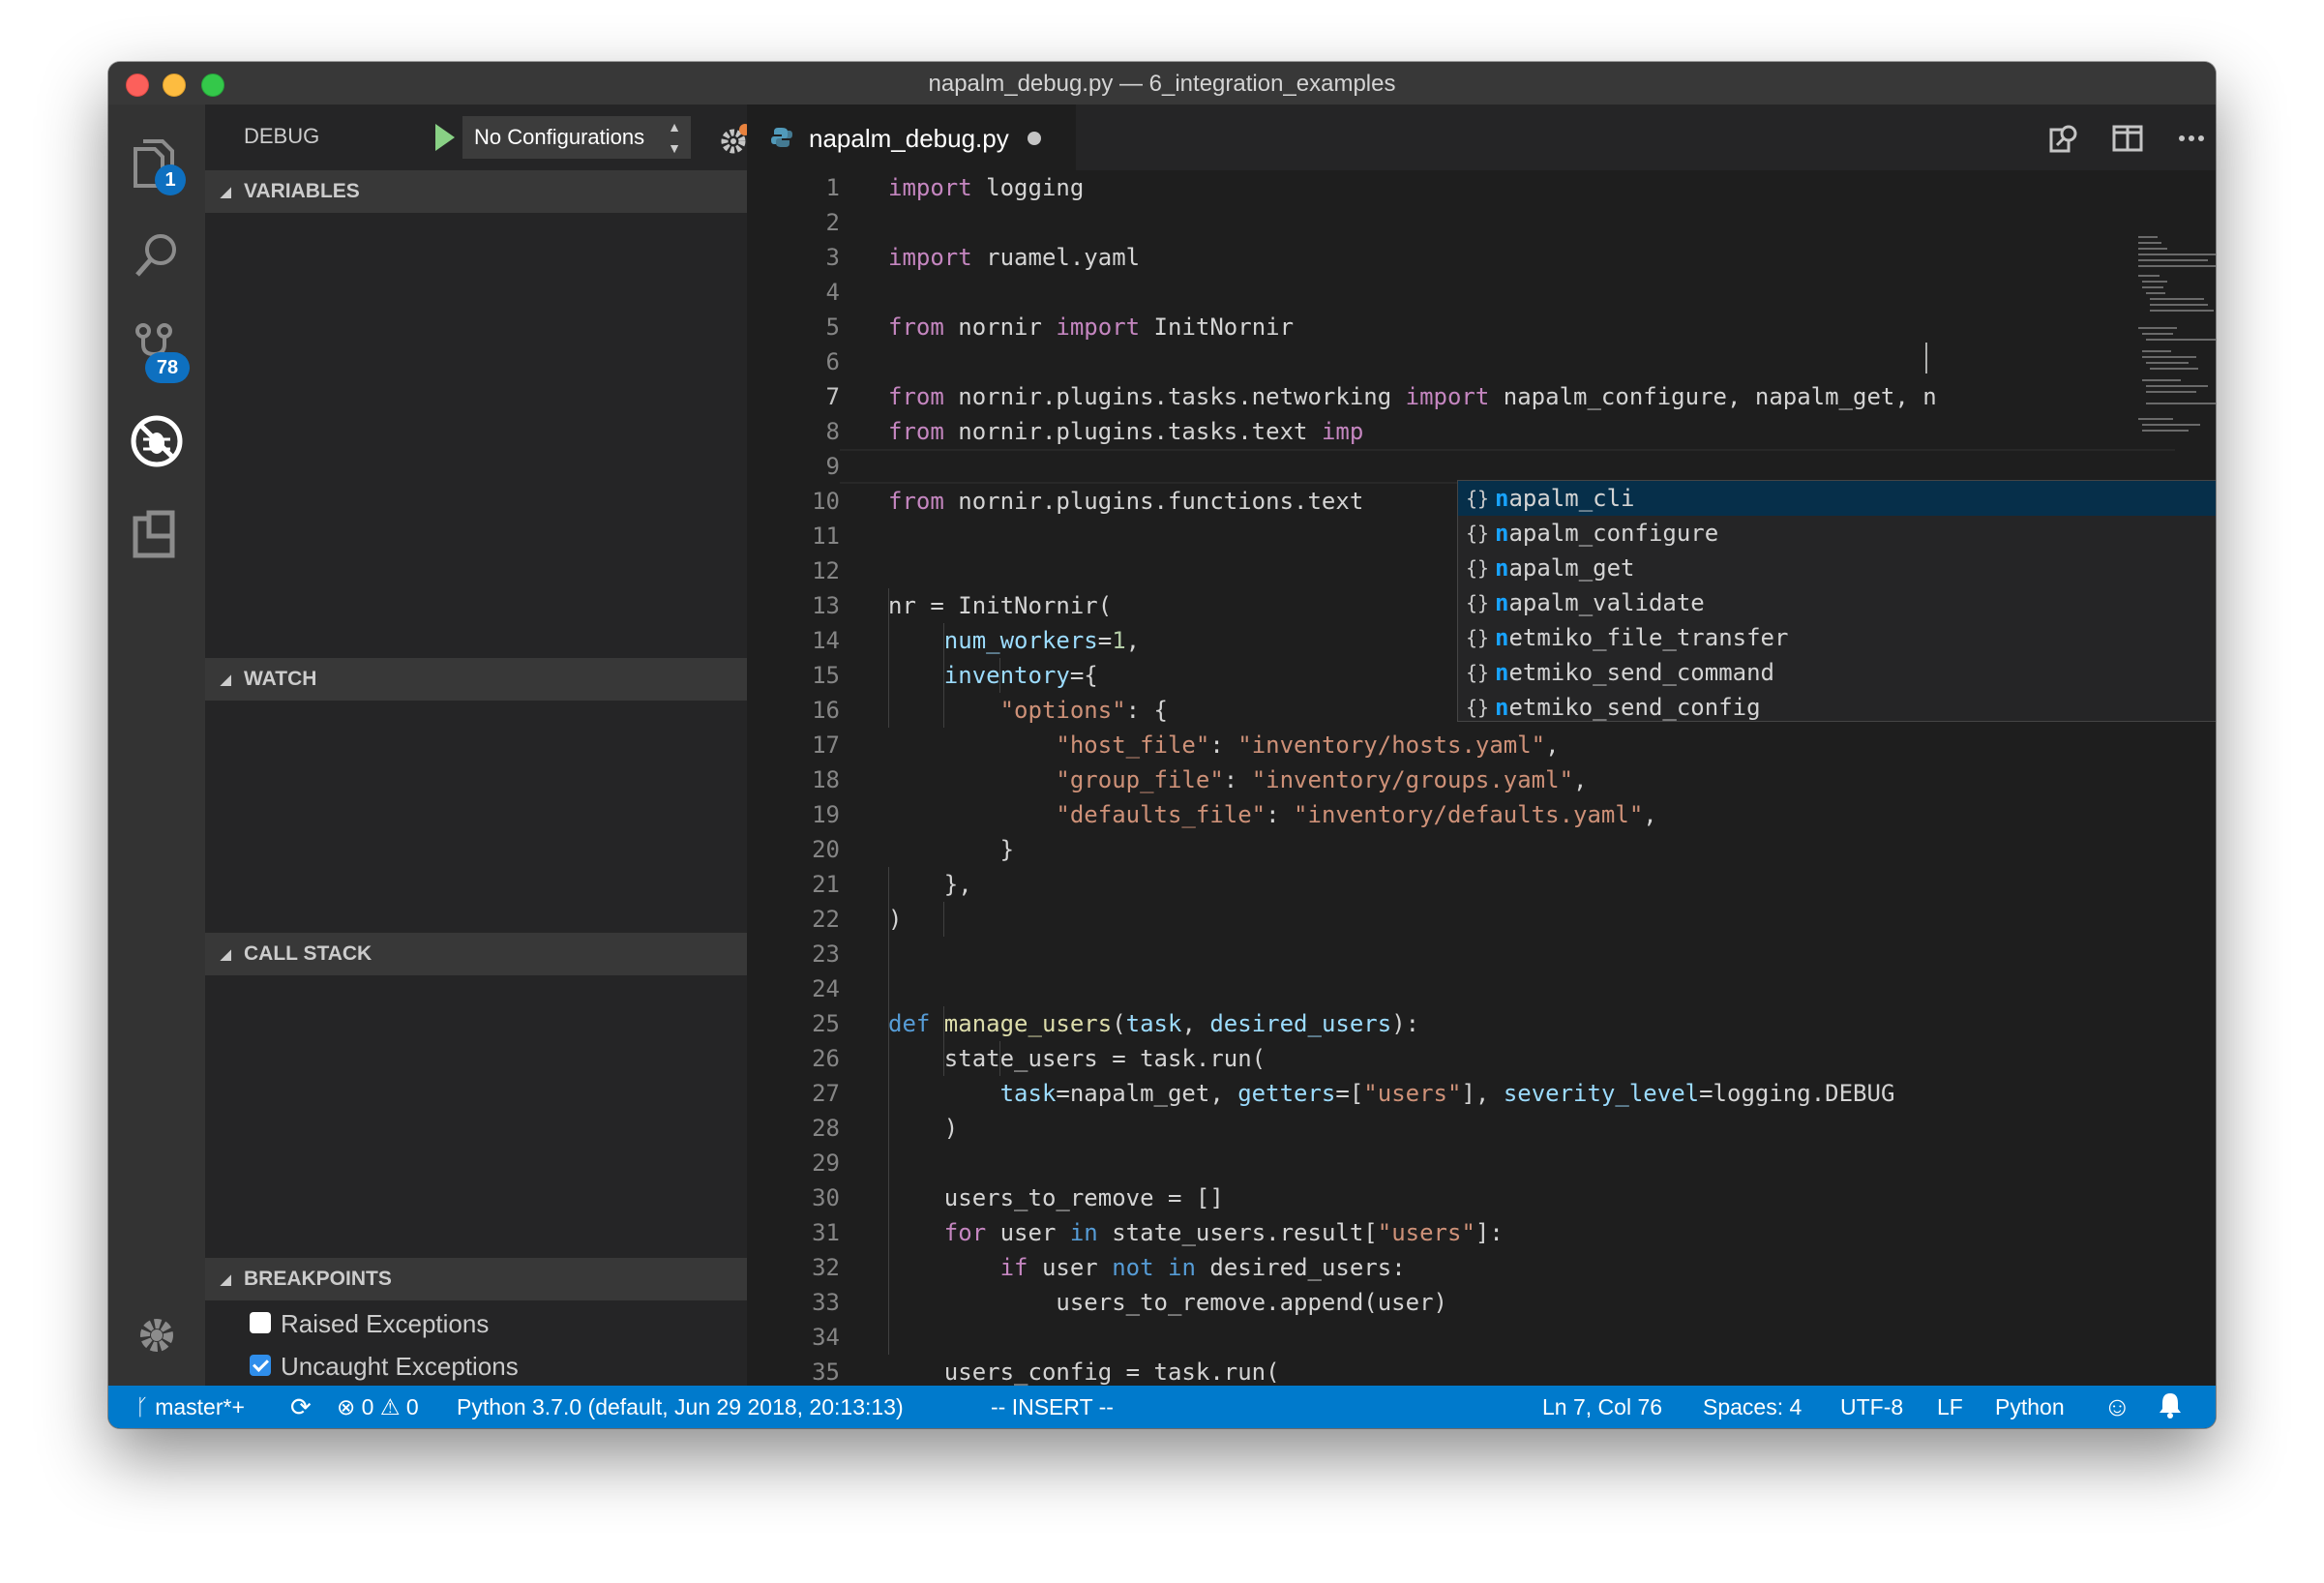 The height and width of the screenshot is (1583, 2324). What do you see at coordinates (826, 1023) in the screenshot?
I see `line-number: 25` at bounding box center [826, 1023].